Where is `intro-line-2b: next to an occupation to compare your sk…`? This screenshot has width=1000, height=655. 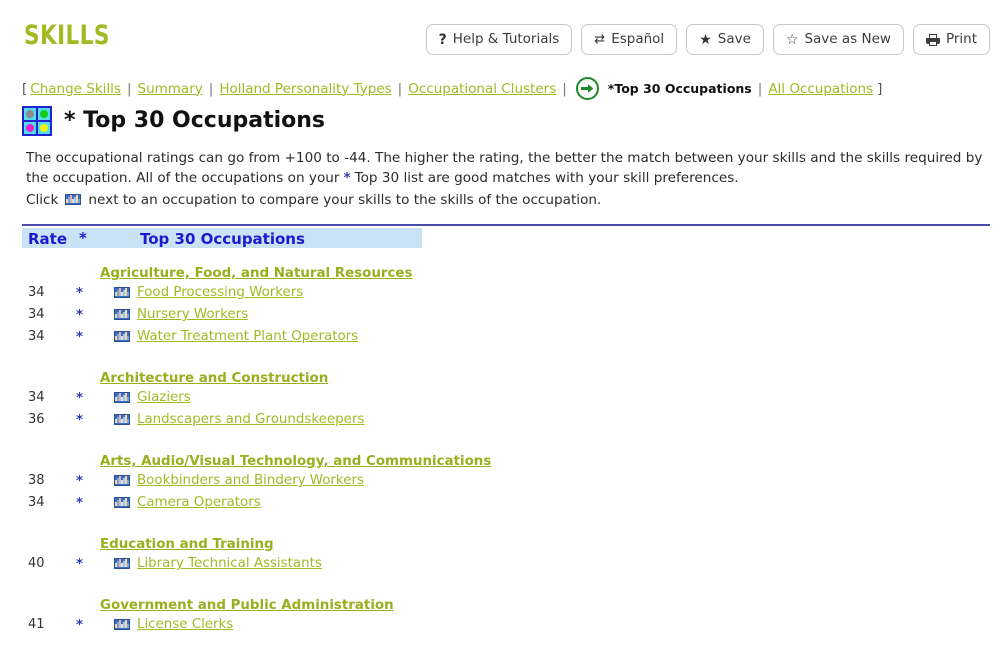 intro-line-2b: next to an occupation to compare your sk… is located at coordinates (345, 200).